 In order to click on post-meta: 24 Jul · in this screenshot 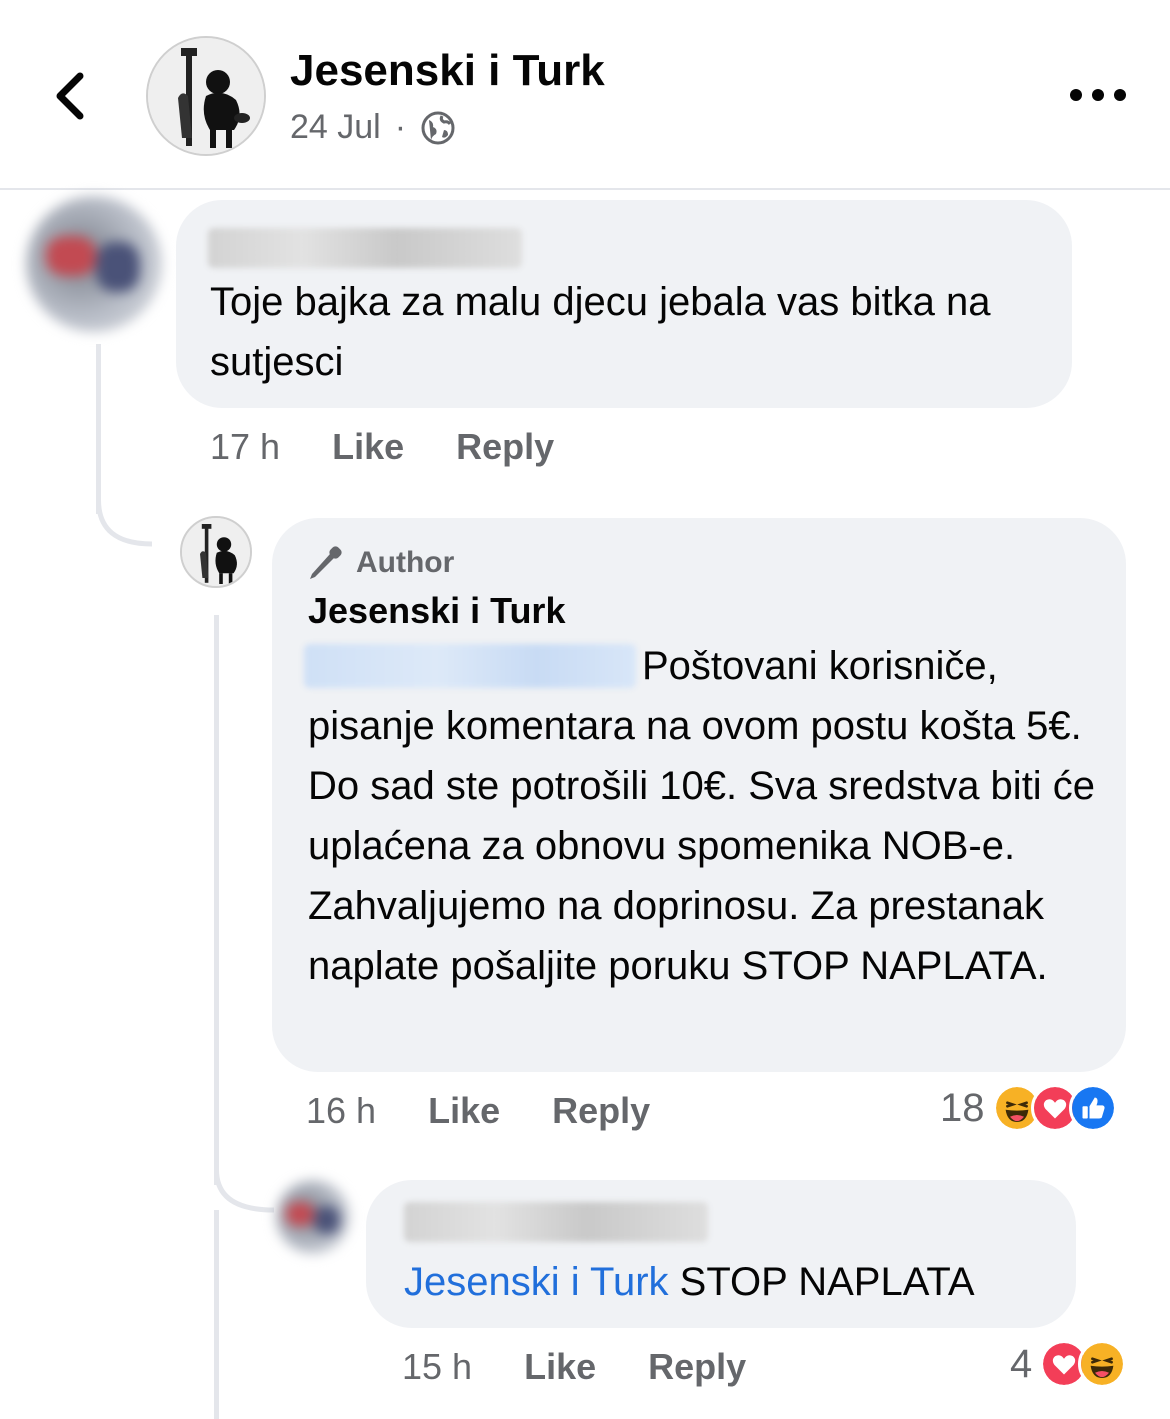, I will do `click(373, 127)`.